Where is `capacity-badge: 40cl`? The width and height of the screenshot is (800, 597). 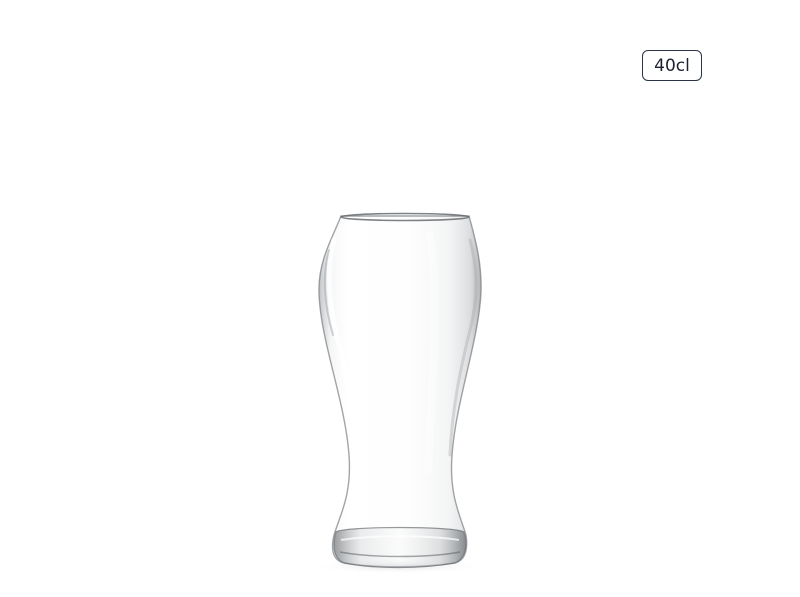
capacity-badge: 40cl is located at coordinates (672, 65).